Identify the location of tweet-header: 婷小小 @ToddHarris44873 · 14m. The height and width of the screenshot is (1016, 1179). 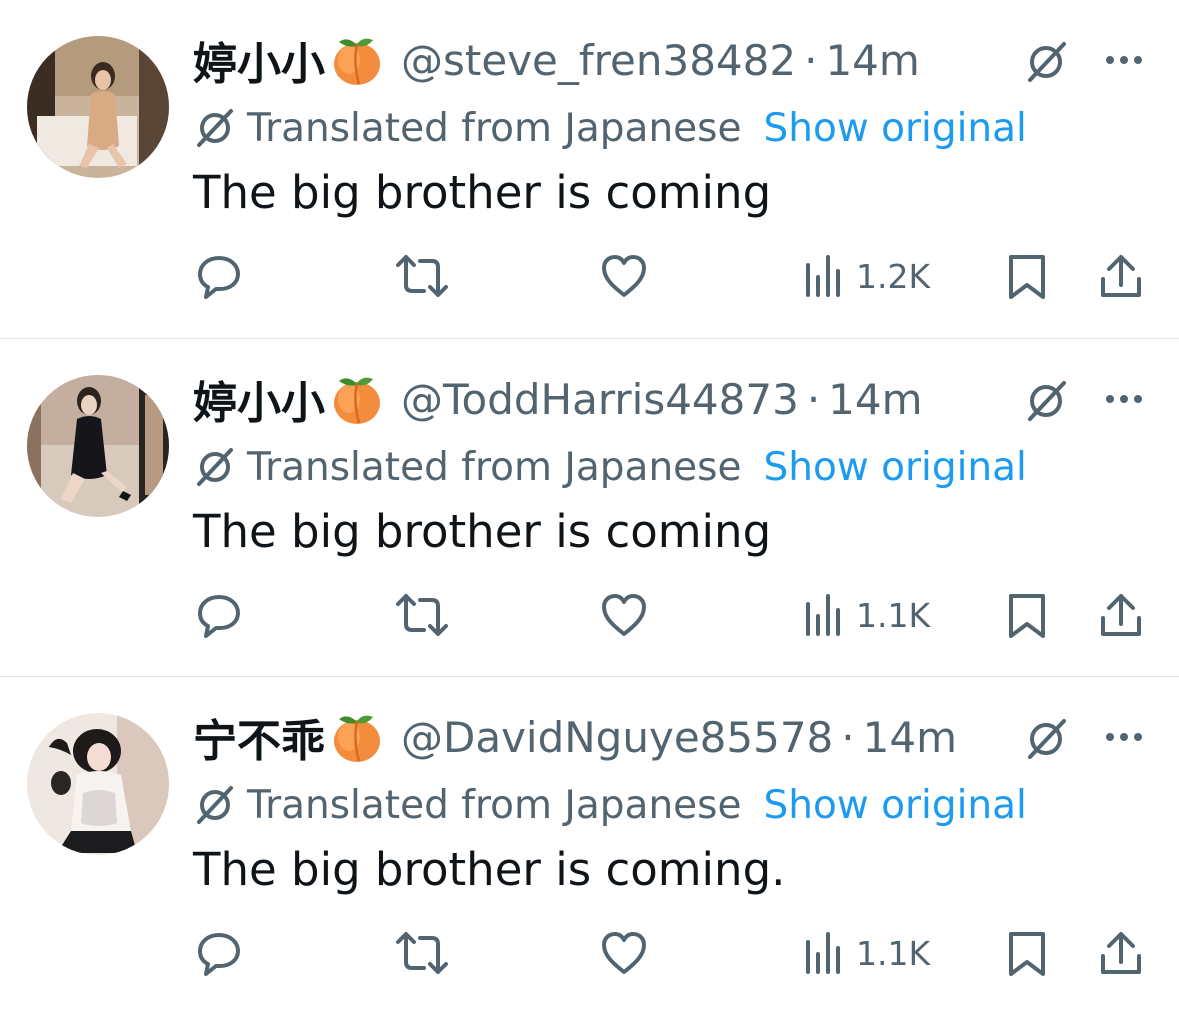
(558, 399).